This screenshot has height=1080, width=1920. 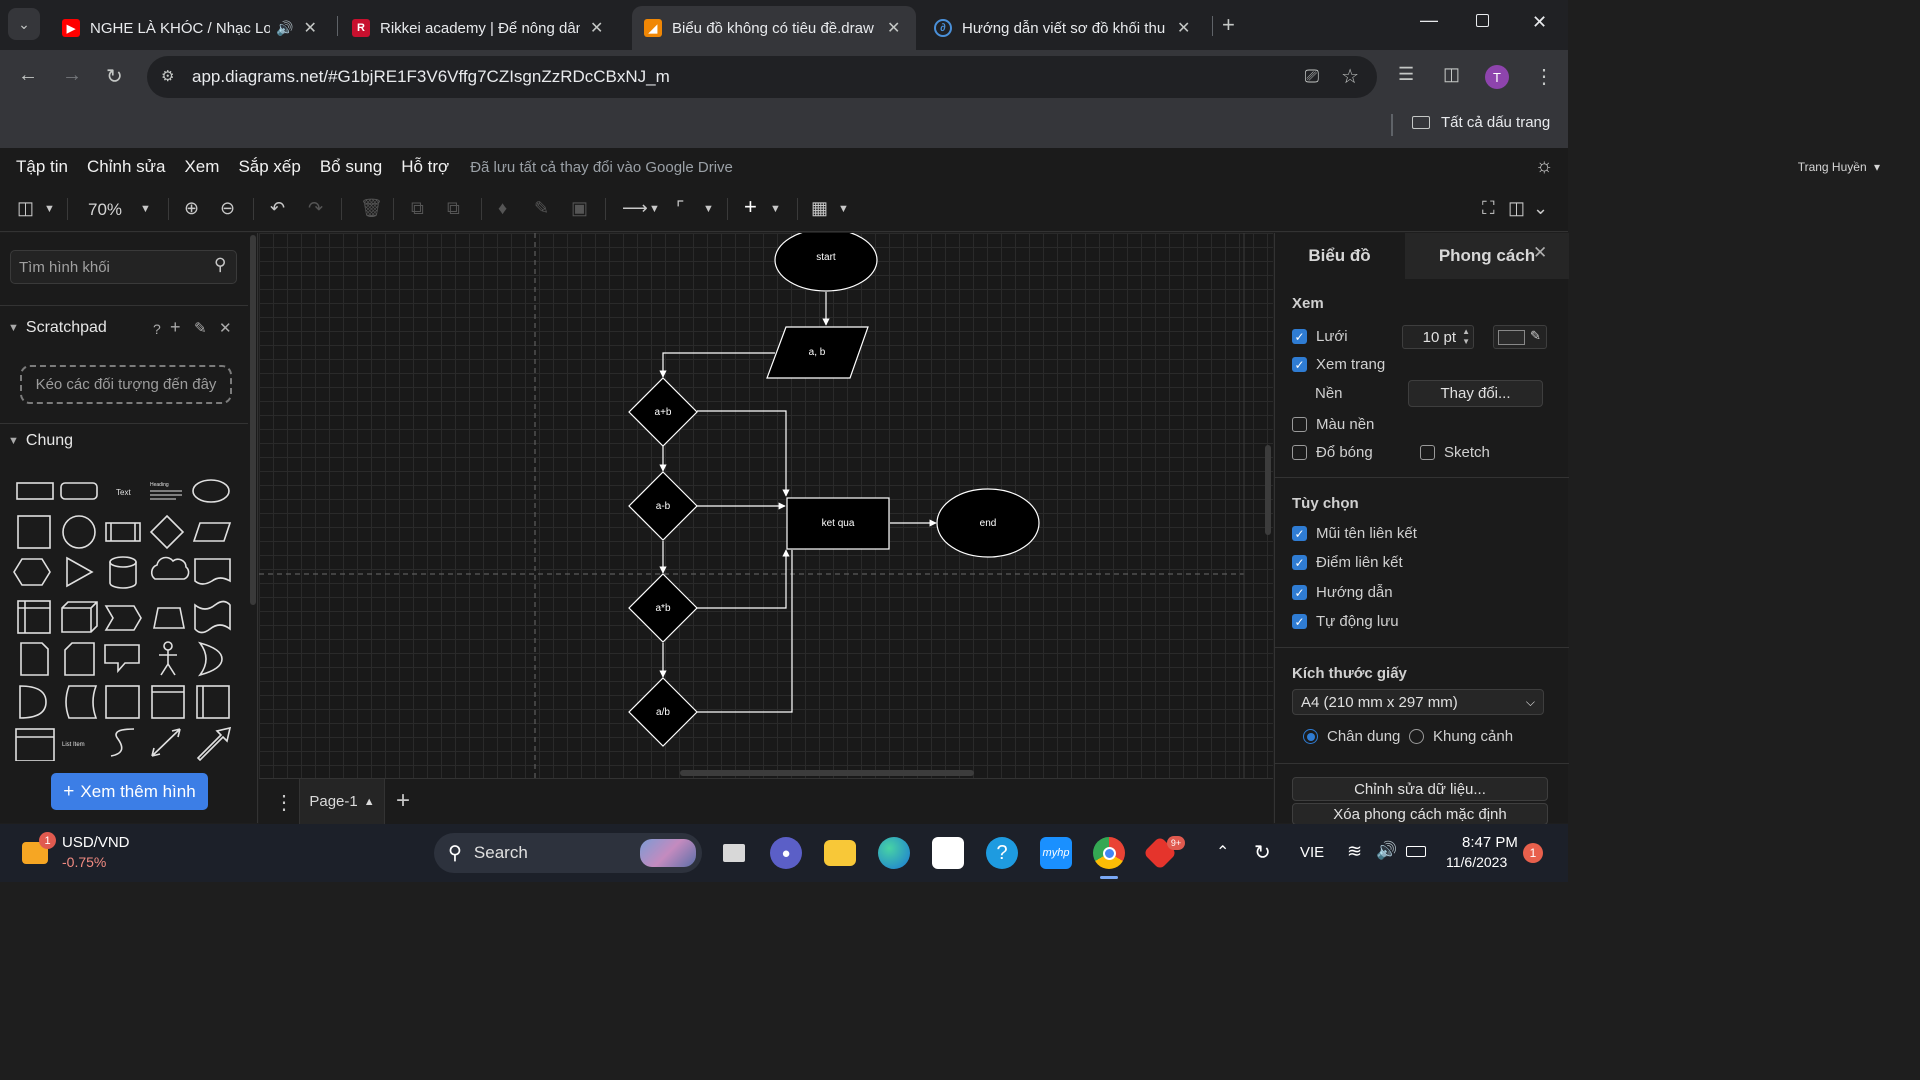 I want to click on hp-app-icon: myhp, so click(x=1056, y=853).